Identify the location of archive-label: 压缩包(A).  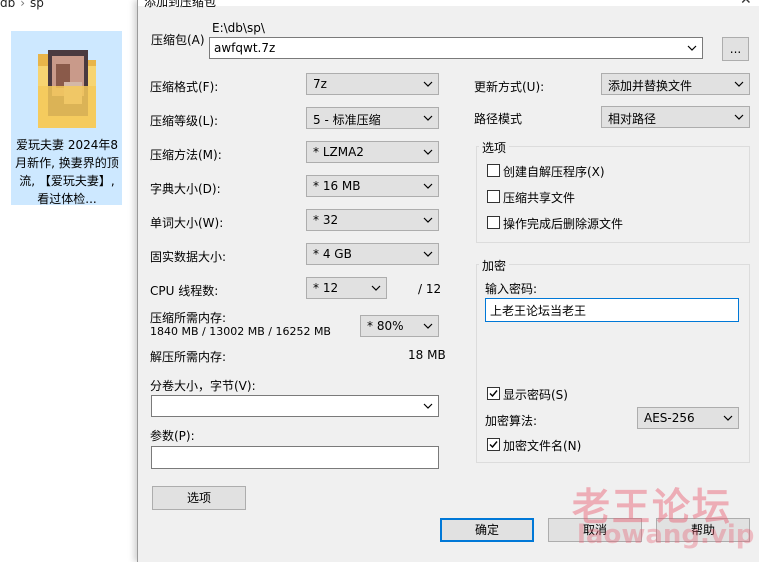
(178, 40).